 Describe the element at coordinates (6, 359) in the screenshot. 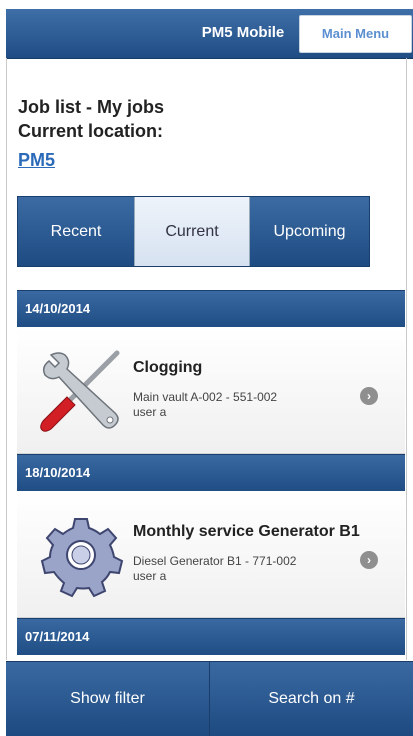

I see `content-left-border` at that location.